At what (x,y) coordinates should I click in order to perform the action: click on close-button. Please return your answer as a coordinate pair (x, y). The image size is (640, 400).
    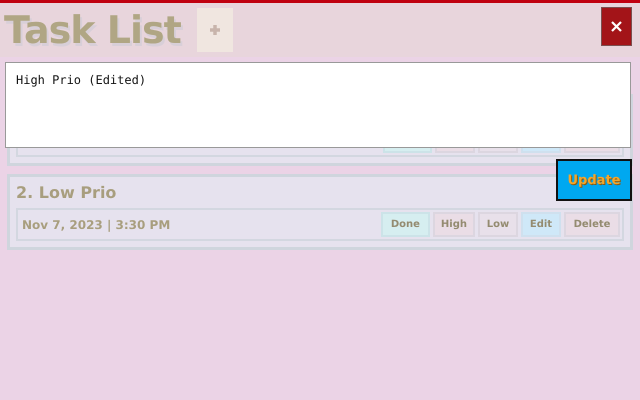
    Looking at the image, I should click on (616, 26).